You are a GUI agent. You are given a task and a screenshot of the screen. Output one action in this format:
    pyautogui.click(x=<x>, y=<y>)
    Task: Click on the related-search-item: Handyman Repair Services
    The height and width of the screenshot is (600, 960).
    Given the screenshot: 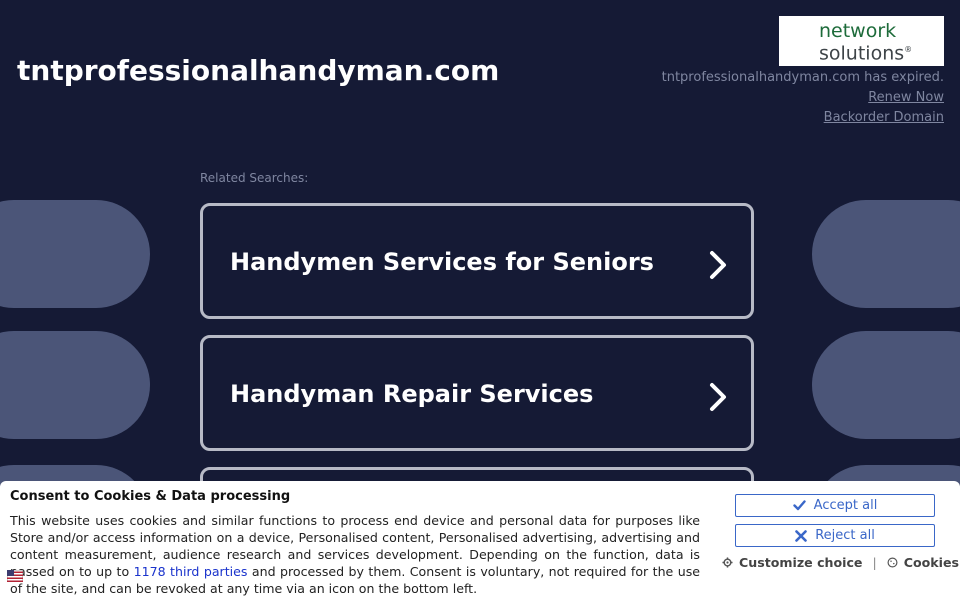 What is the action you would take?
    pyautogui.click(x=477, y=393)
    